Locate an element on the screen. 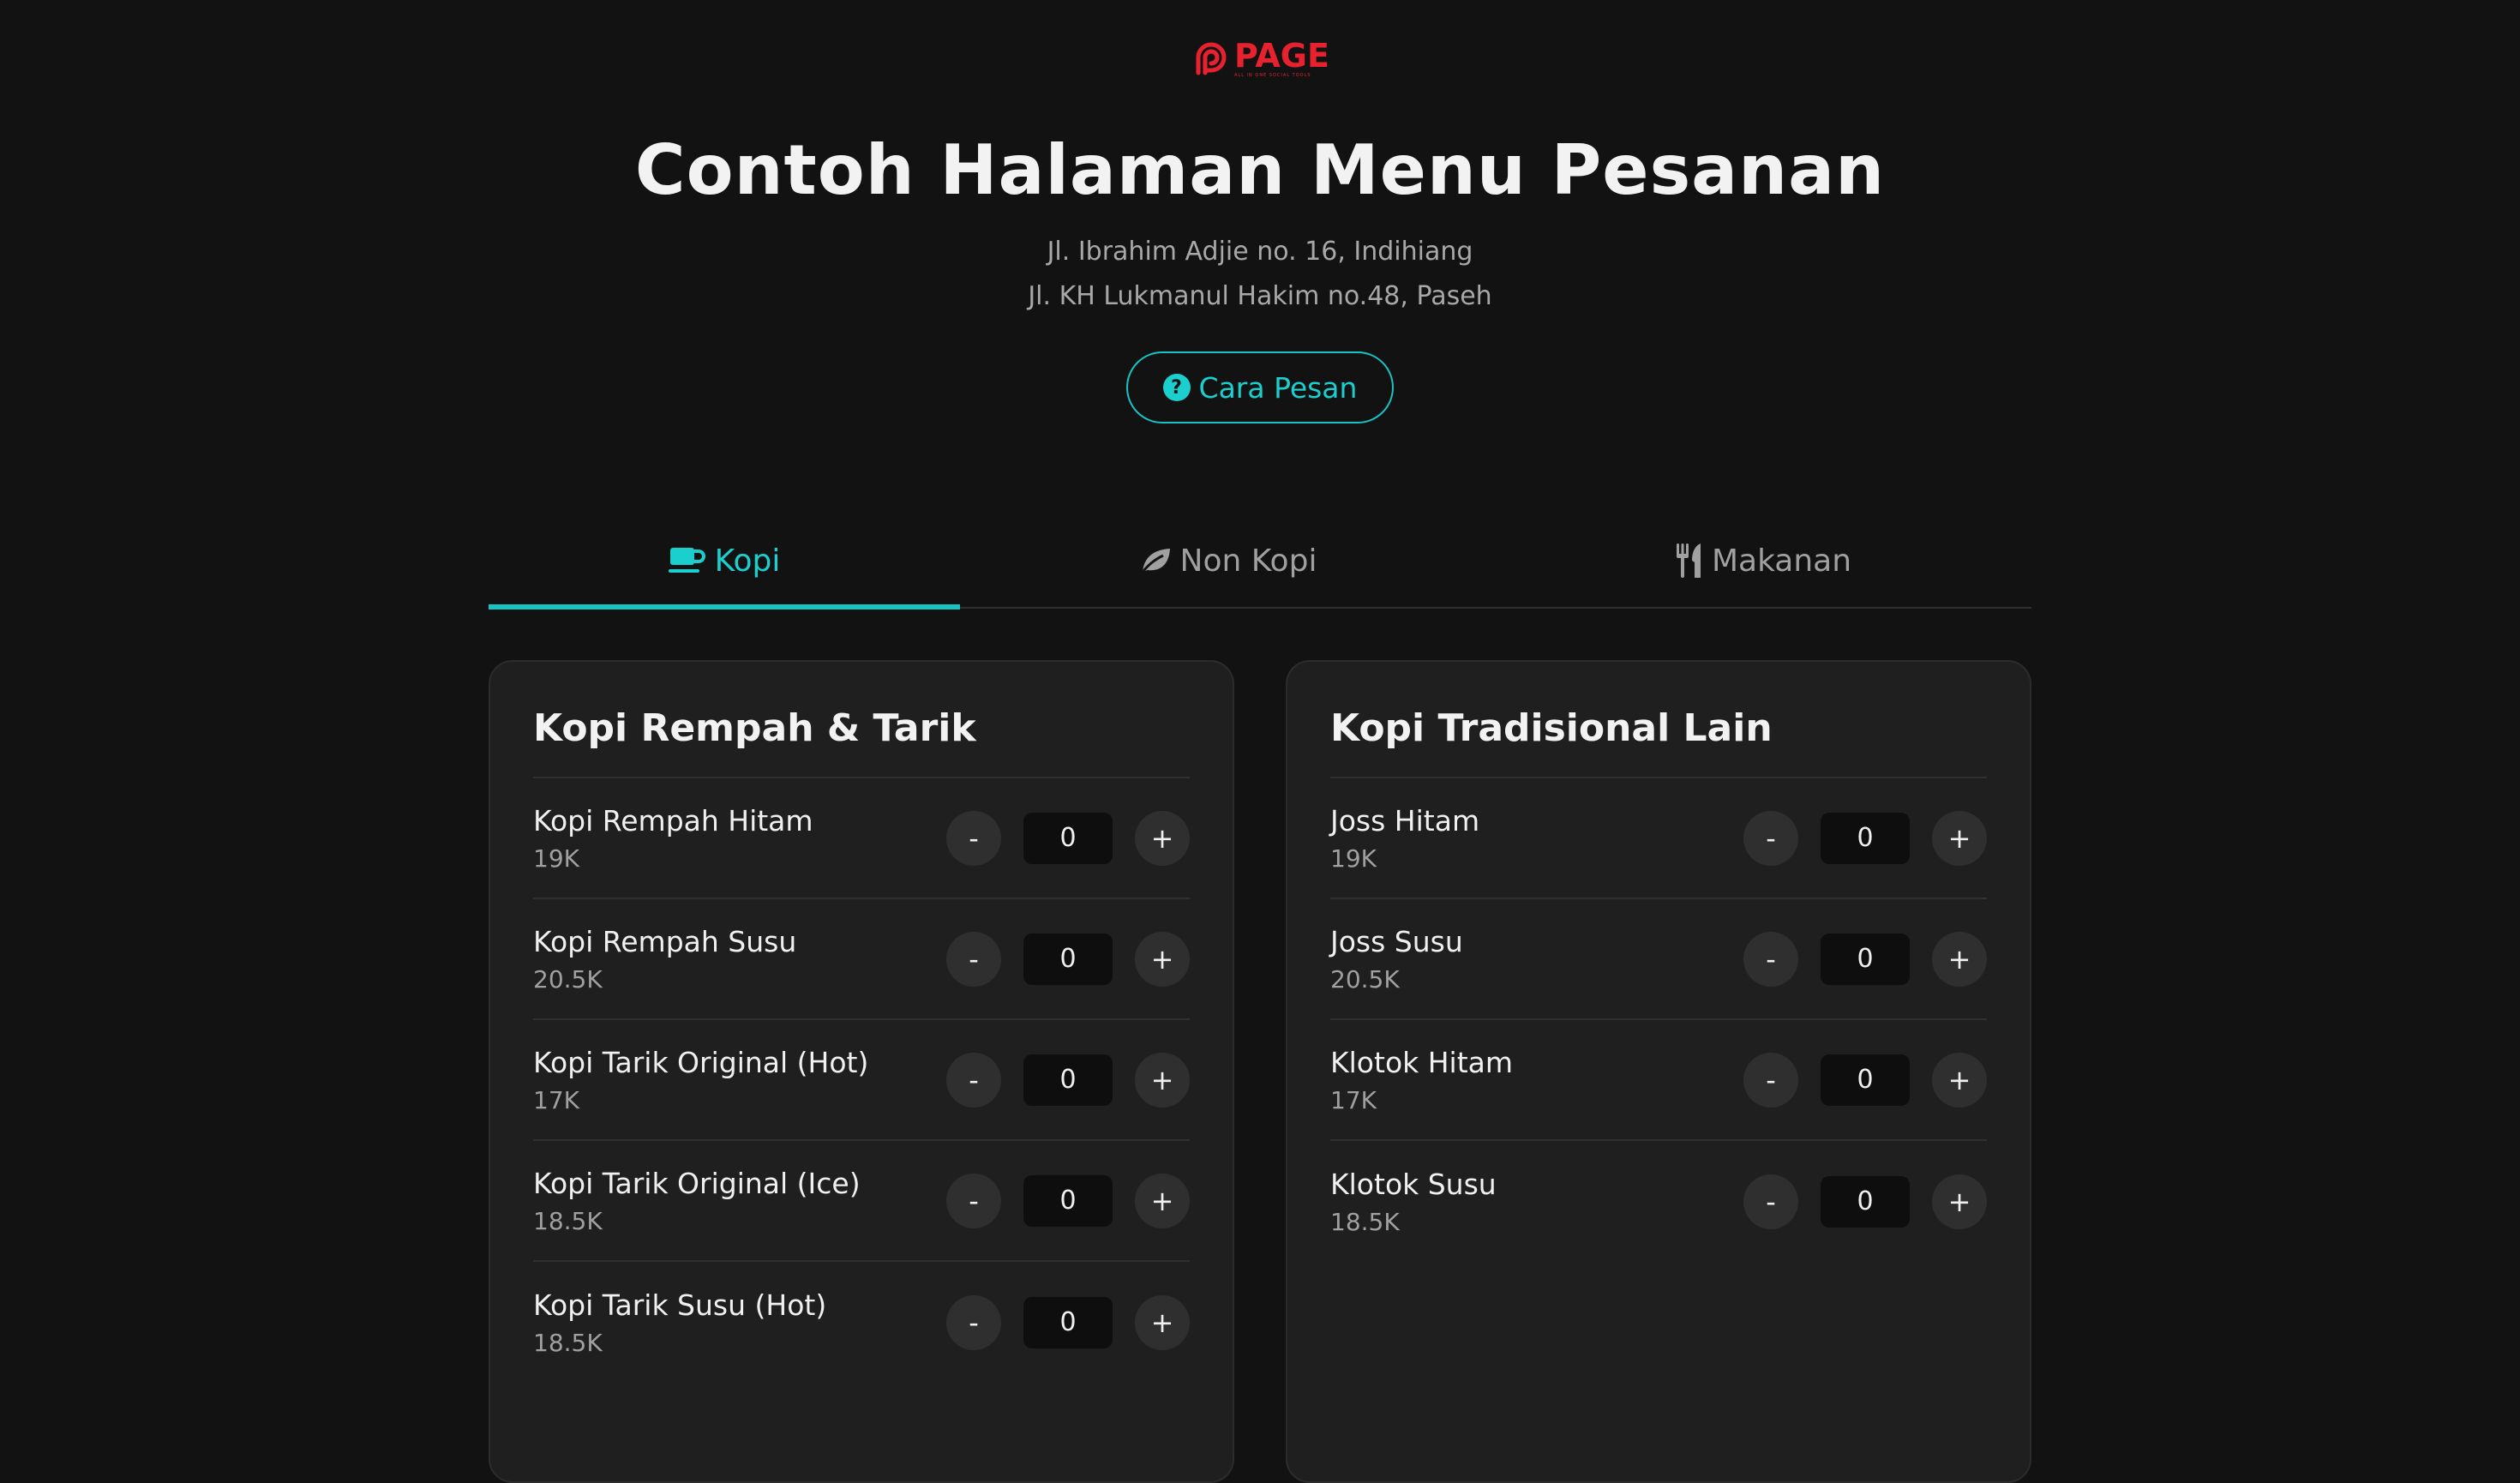 This screenshot has width=2520, height=1483. menu-item: Kopi Tarik Original (Hot) 17K - + is located at coordinates (861, 1080).